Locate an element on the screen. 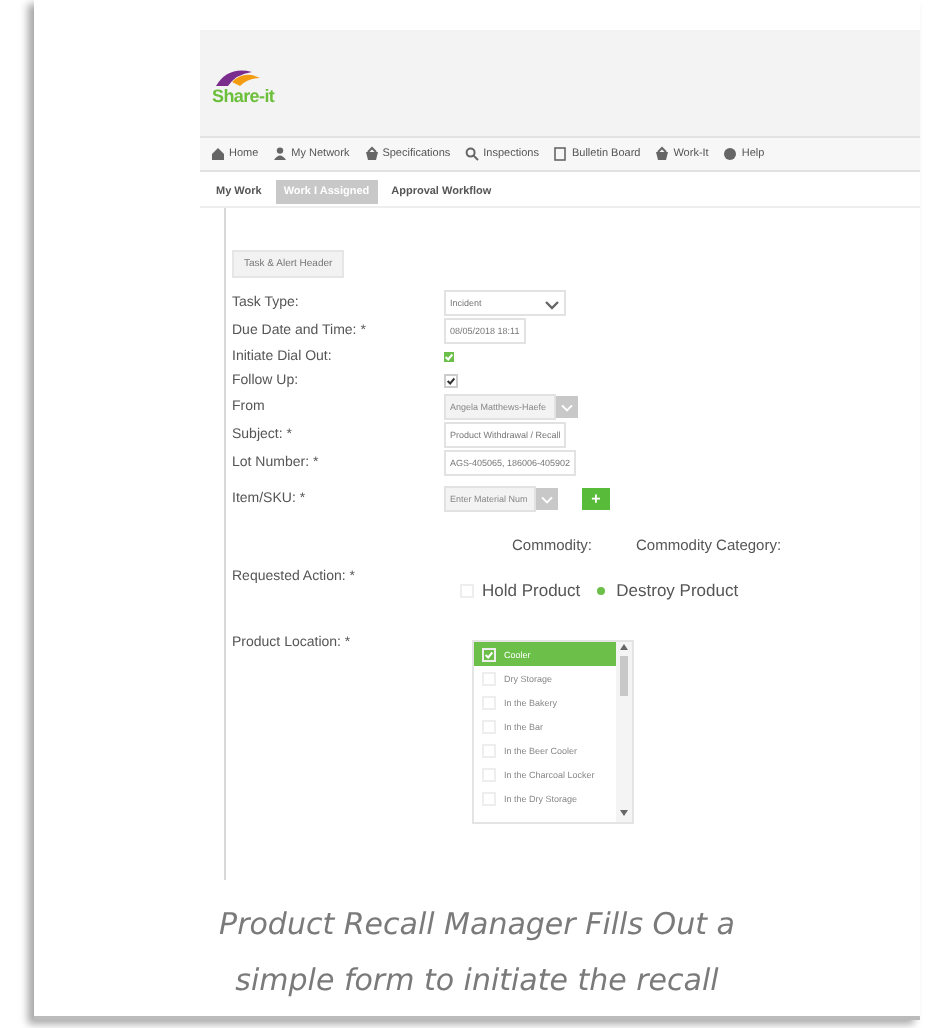  logo-swoosh-icon is located at coordinates (238, 77).